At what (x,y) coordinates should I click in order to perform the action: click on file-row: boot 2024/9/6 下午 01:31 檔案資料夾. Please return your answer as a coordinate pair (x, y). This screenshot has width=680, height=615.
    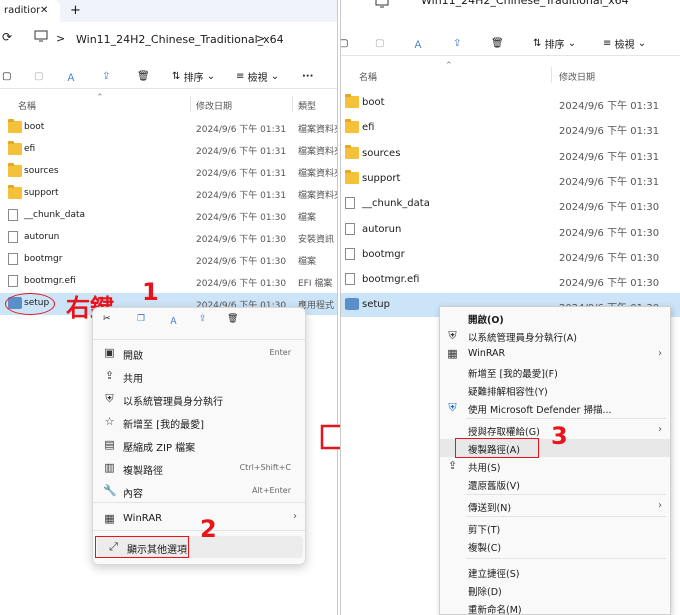
    Looking at the image, I should click on (168, 128).